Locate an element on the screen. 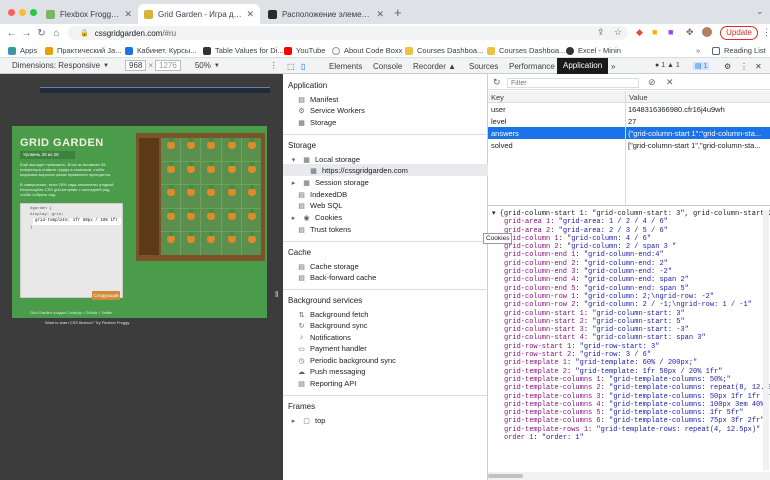 This screenshot has width=770, height=480. reload-icon: ↻ is located at coordinates (41, 33).